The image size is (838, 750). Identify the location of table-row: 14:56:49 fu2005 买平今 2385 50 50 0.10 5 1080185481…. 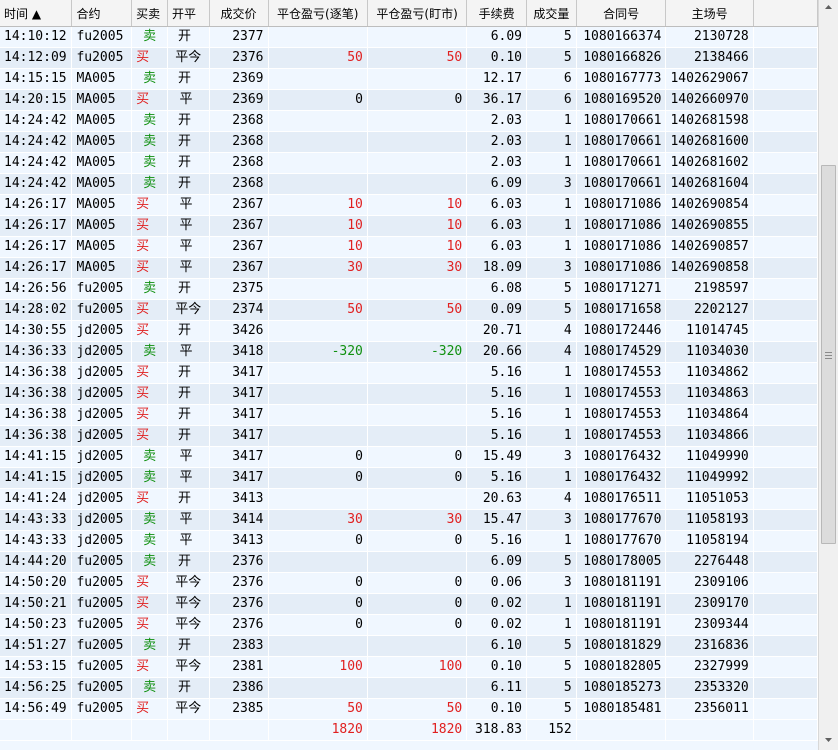
(409, 709).